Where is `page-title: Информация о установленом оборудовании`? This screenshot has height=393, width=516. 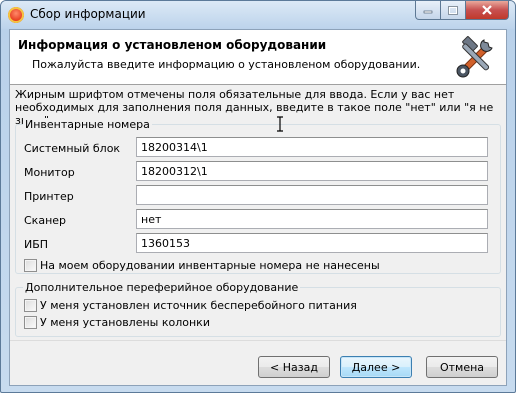 page-title: Информация о установленом оборудовании is located at coordinates (172, 45).